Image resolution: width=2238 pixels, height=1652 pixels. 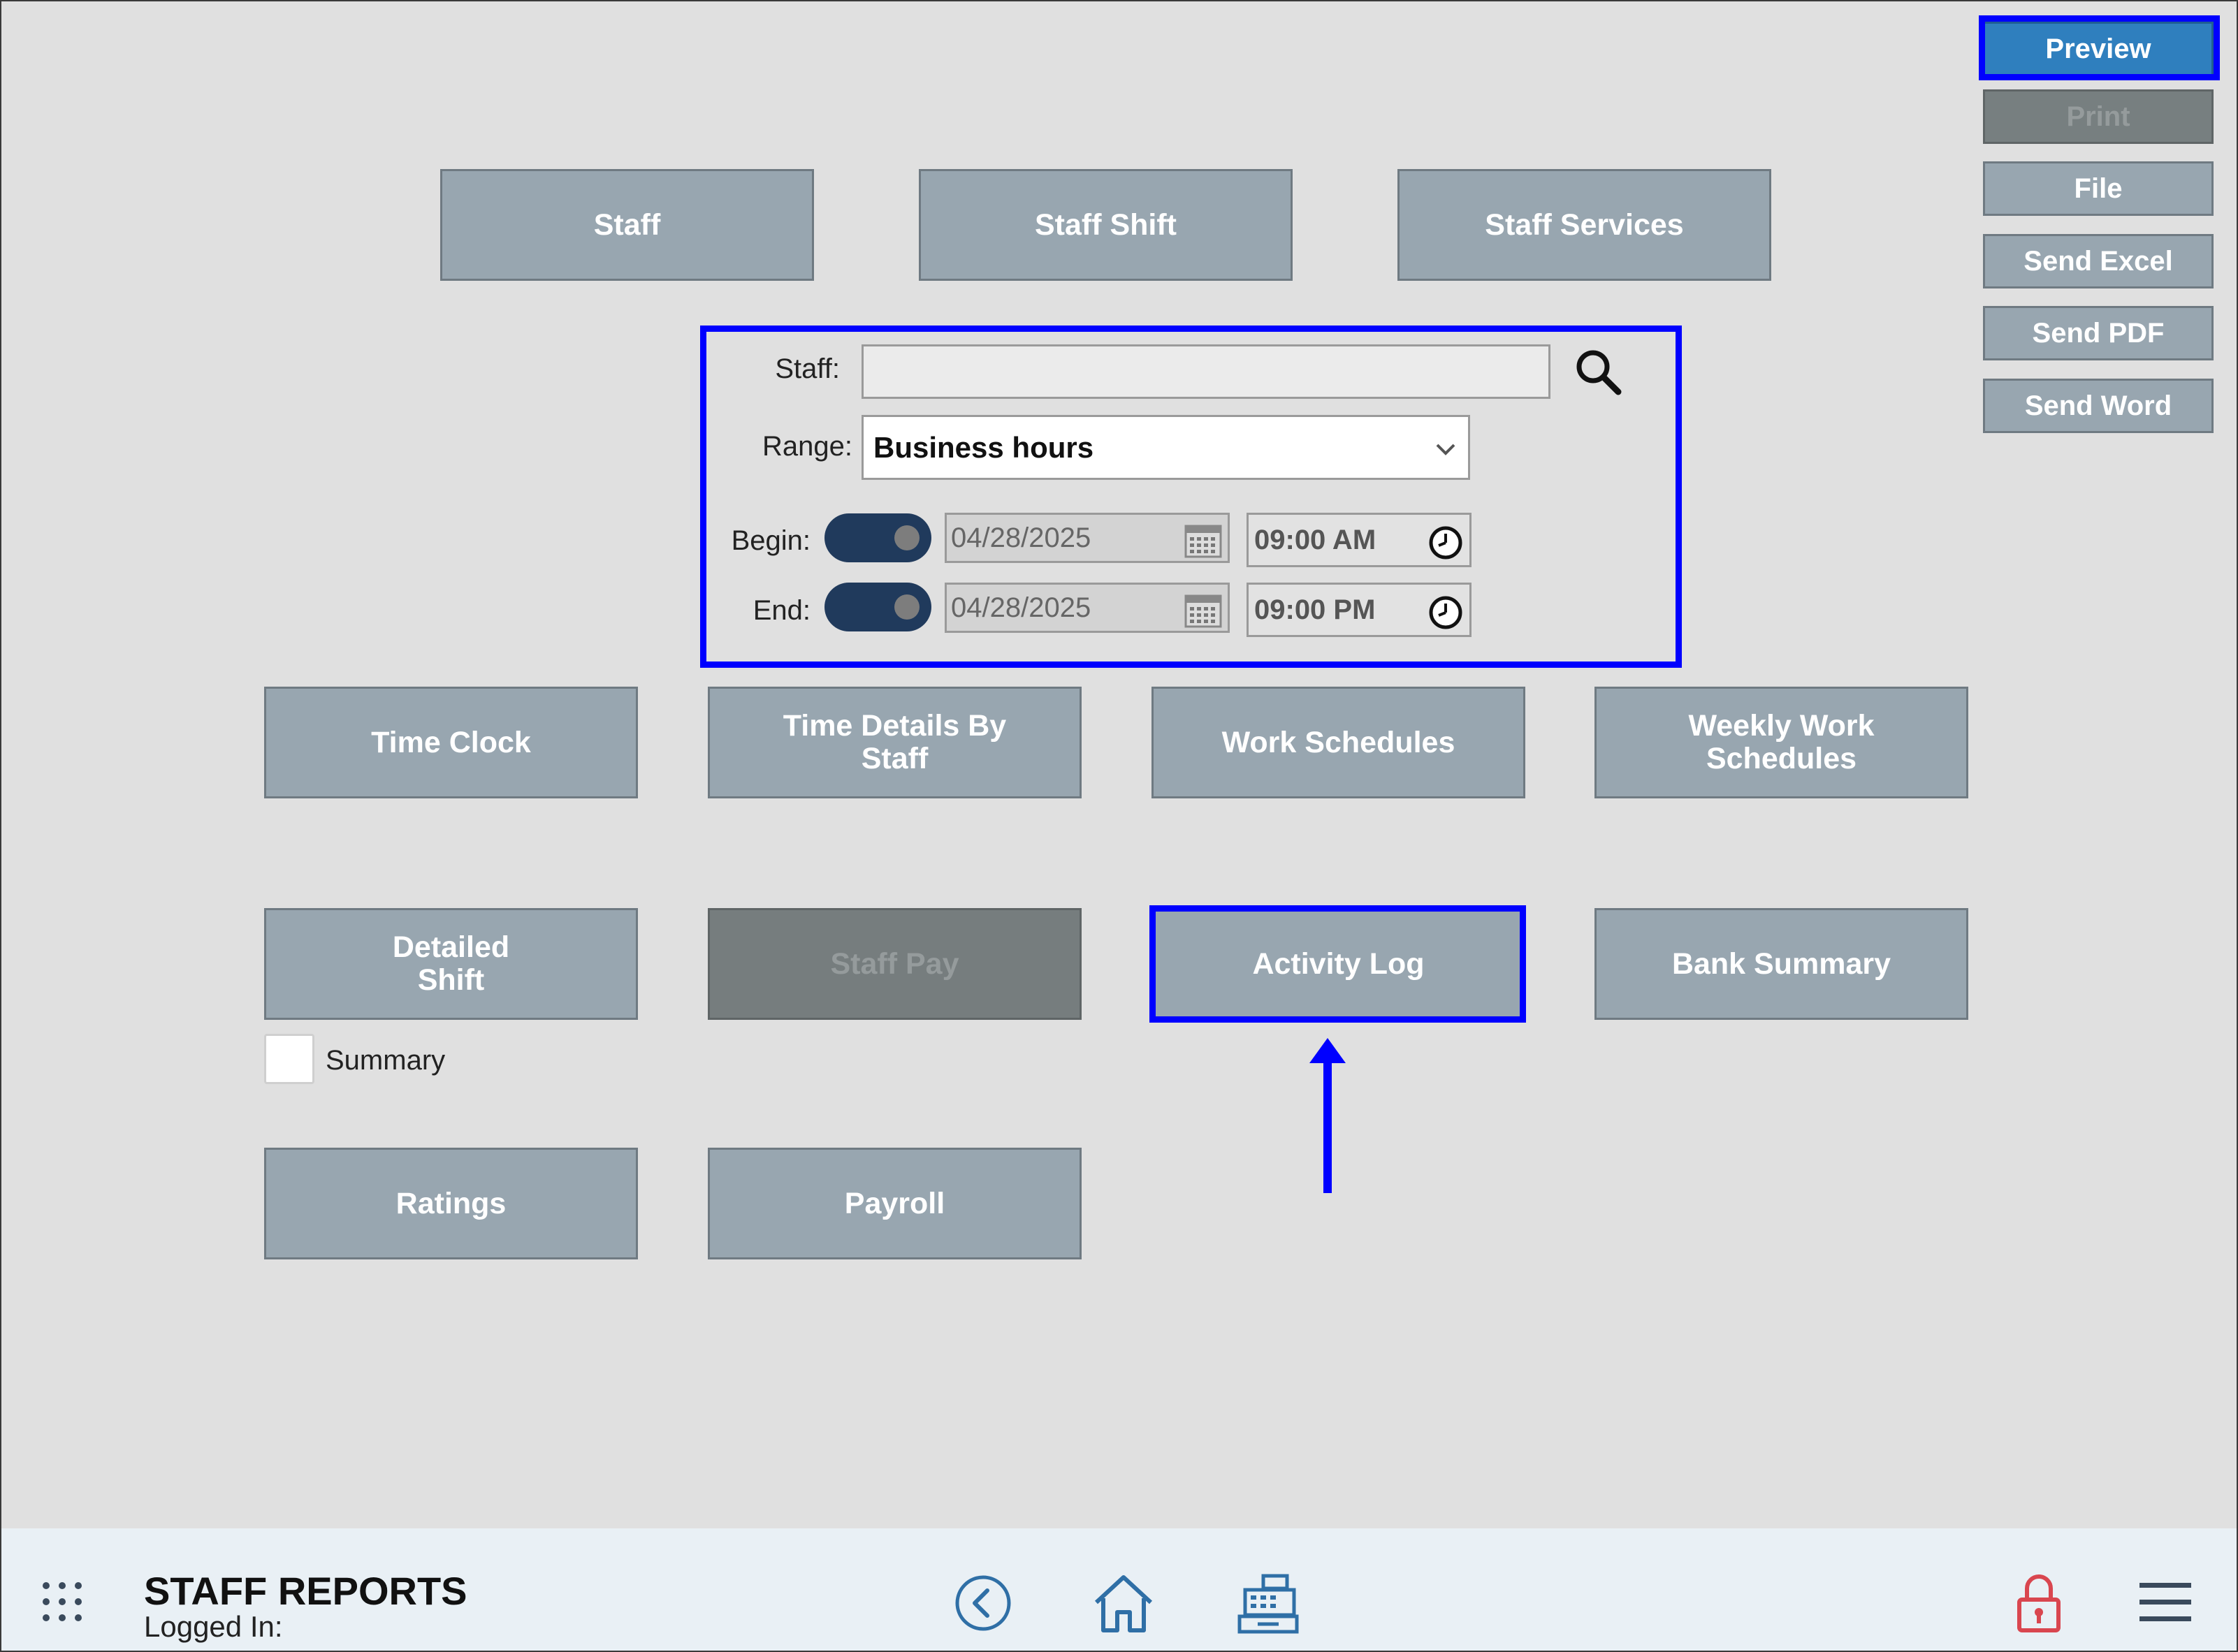 I want to click on end-time-field: 09:00 PM, so click(x=1359, y=610).